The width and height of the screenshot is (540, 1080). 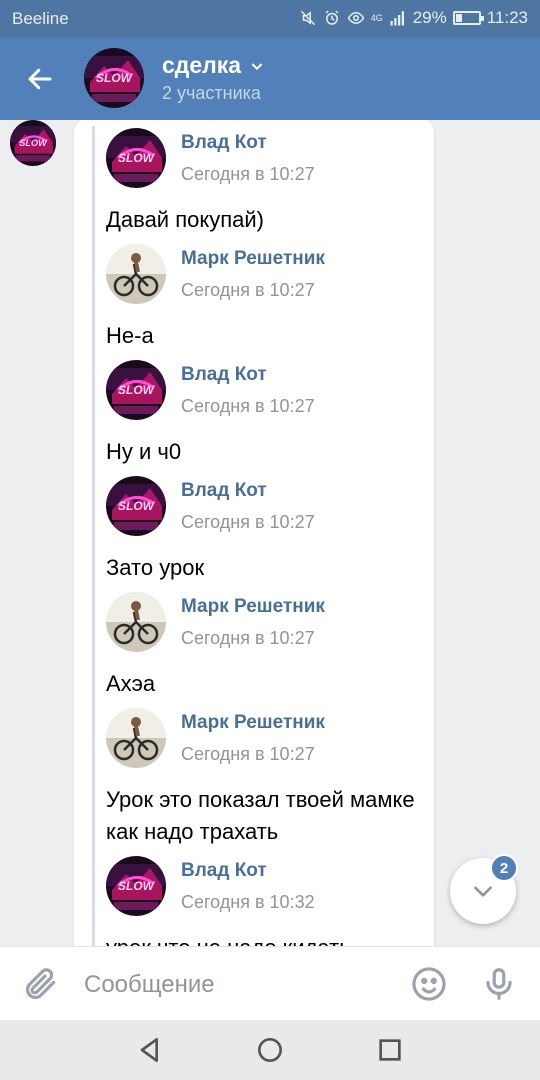 What do you see at coordinates (308, 18) in the screenshot?
I see `mute-icon` at bounding box center [308, 18].